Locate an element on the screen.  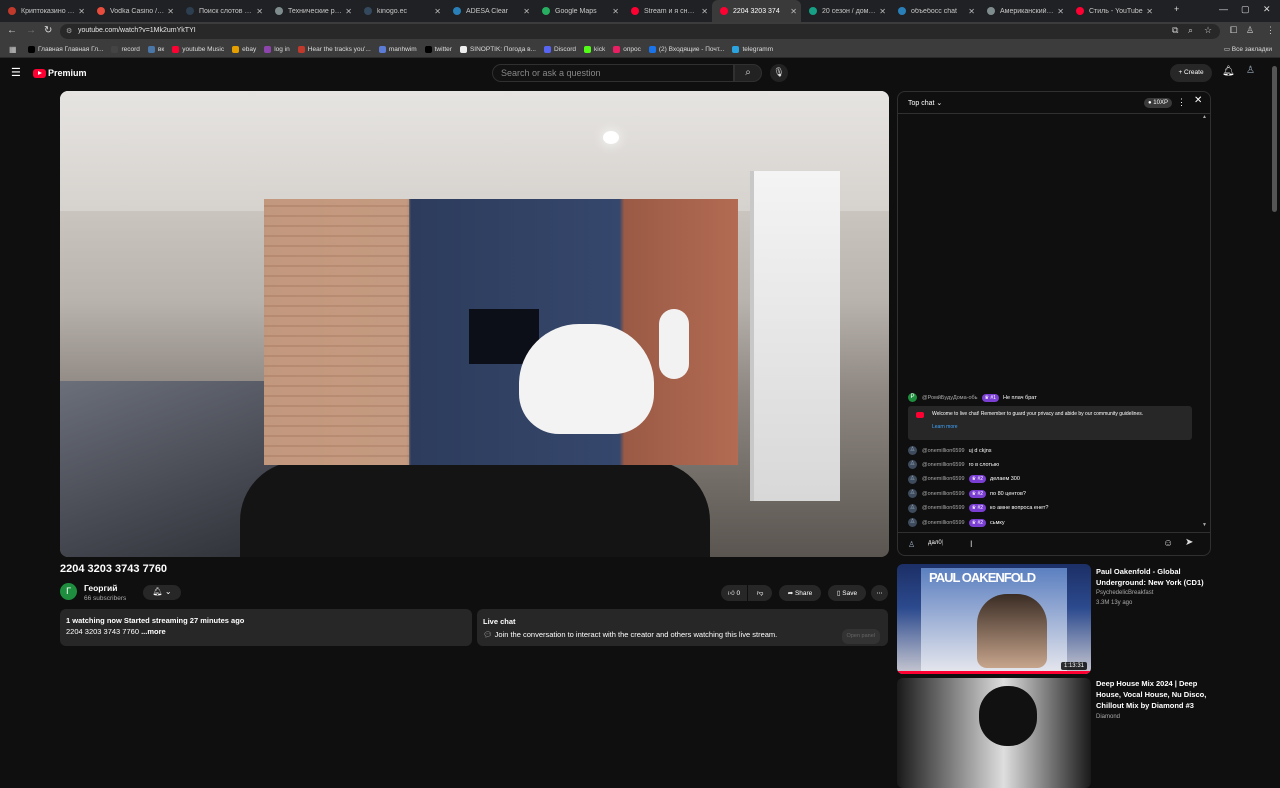
account-avatar: ♙ is located at coordinates (1253, 72).